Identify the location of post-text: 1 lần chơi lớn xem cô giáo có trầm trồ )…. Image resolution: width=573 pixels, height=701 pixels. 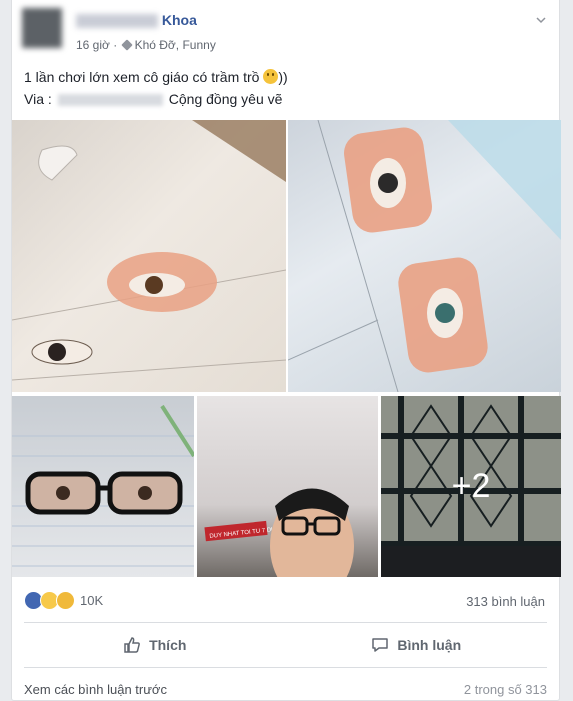
(156, 88).